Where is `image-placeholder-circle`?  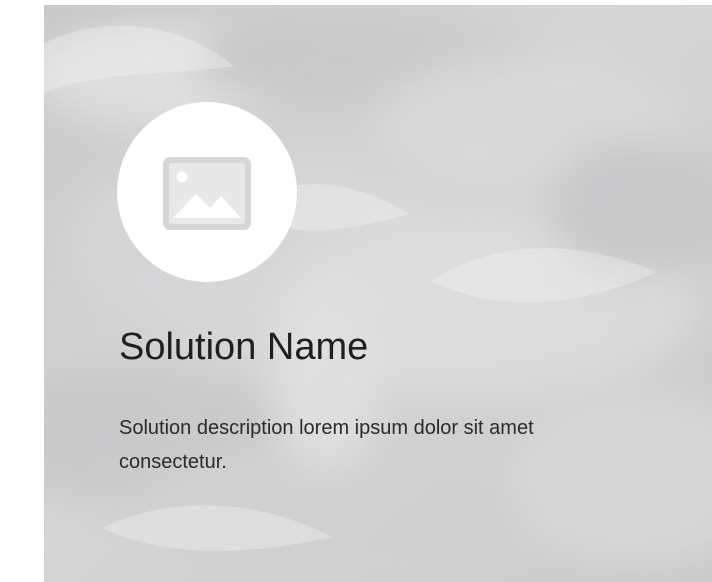 image-placeholder-circle is located at coordinates (207, 192).